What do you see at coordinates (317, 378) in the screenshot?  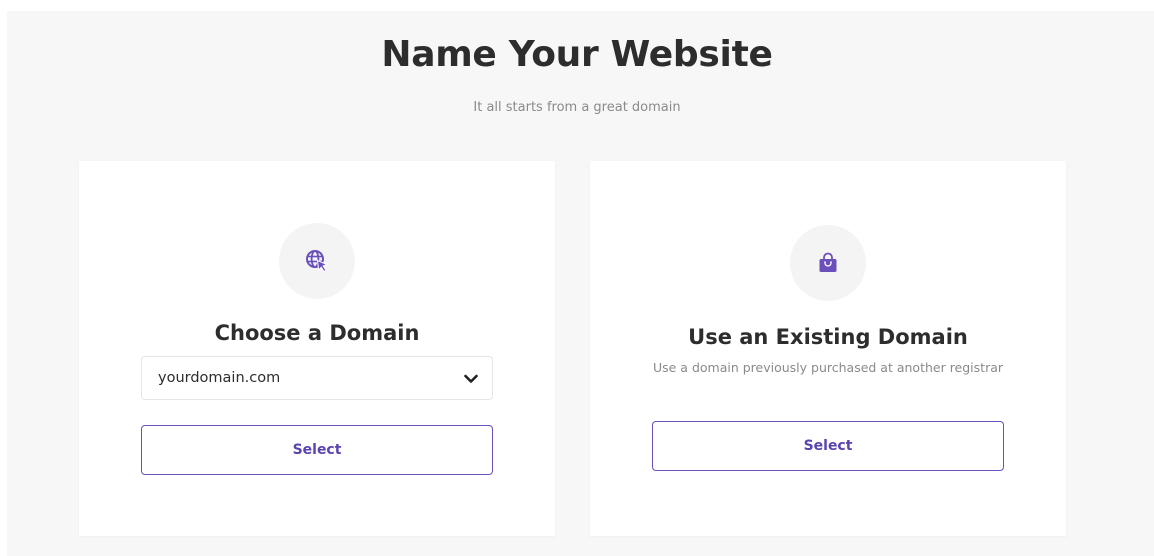 I see `domain-select: yourdomain.com` at bounding box center [317, 378].